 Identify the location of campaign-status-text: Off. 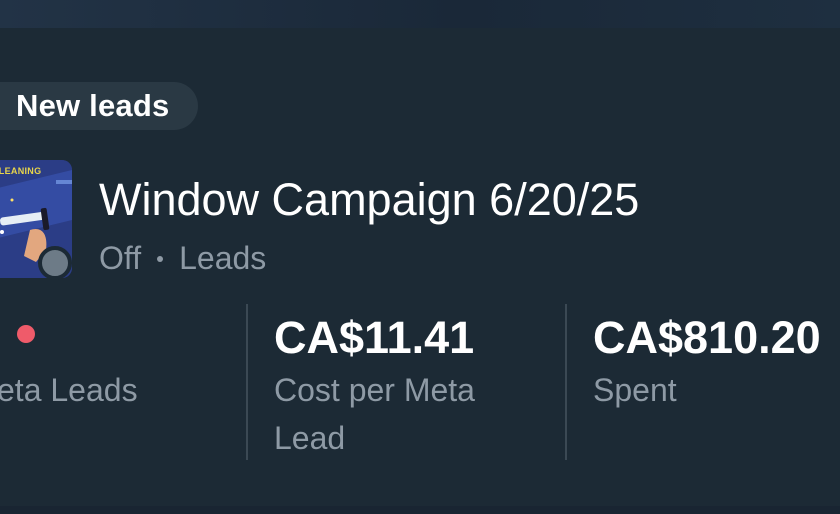
(120, 258).